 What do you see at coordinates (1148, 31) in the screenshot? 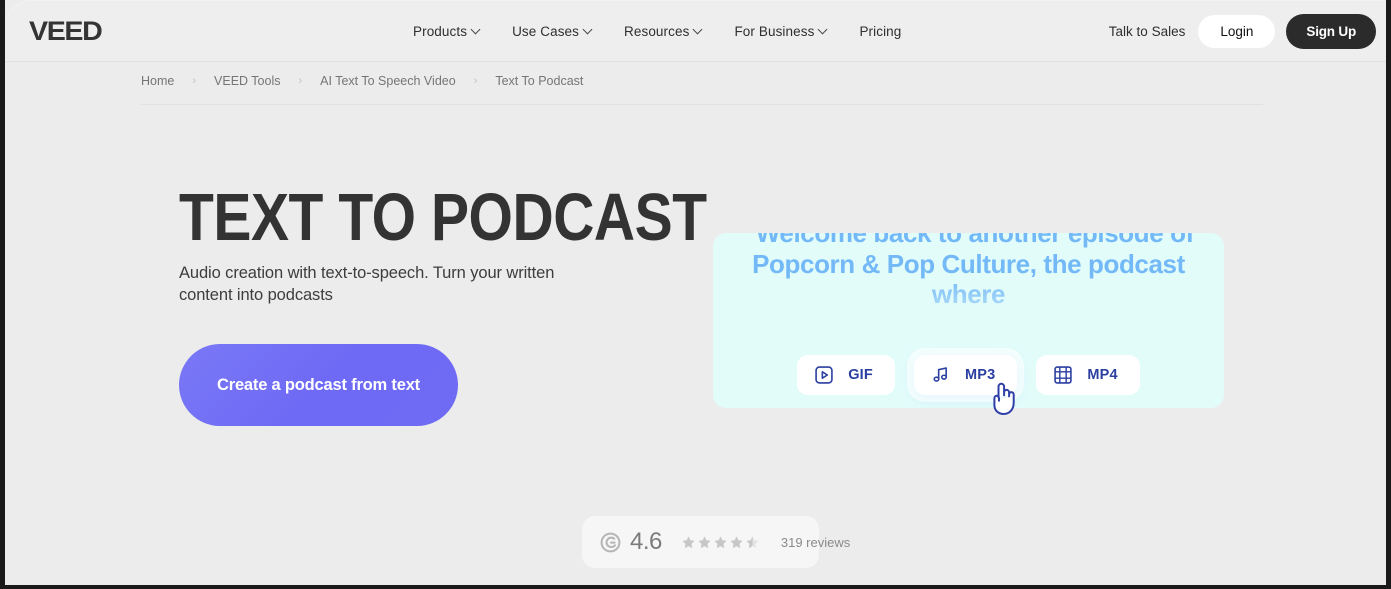
I see `talk-to-sales-link: Talk to Sales` at bounding box center [1148, 31].